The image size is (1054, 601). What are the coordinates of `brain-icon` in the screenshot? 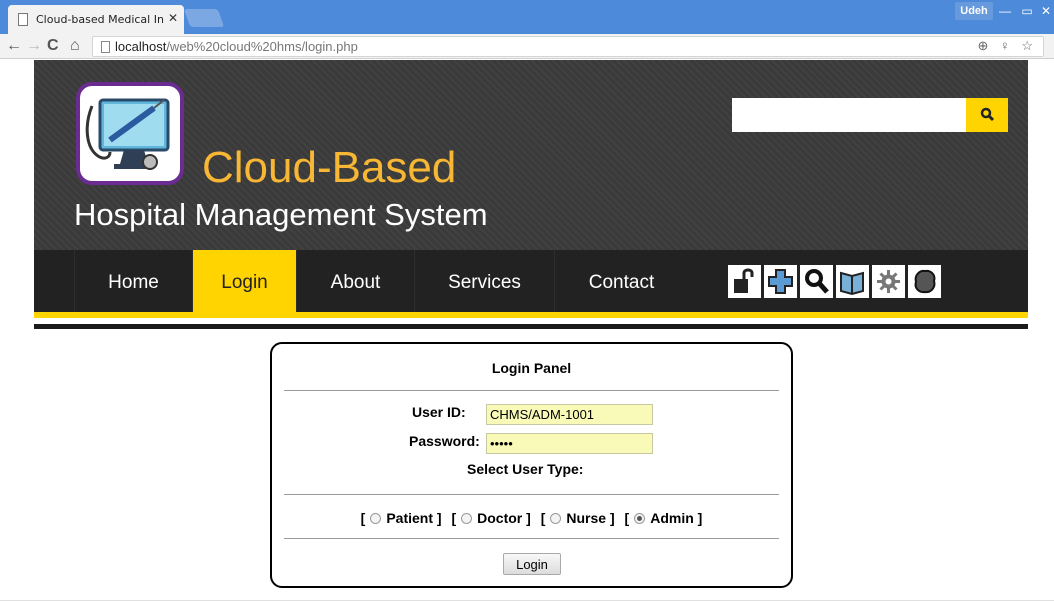 It's located at (924, 281).